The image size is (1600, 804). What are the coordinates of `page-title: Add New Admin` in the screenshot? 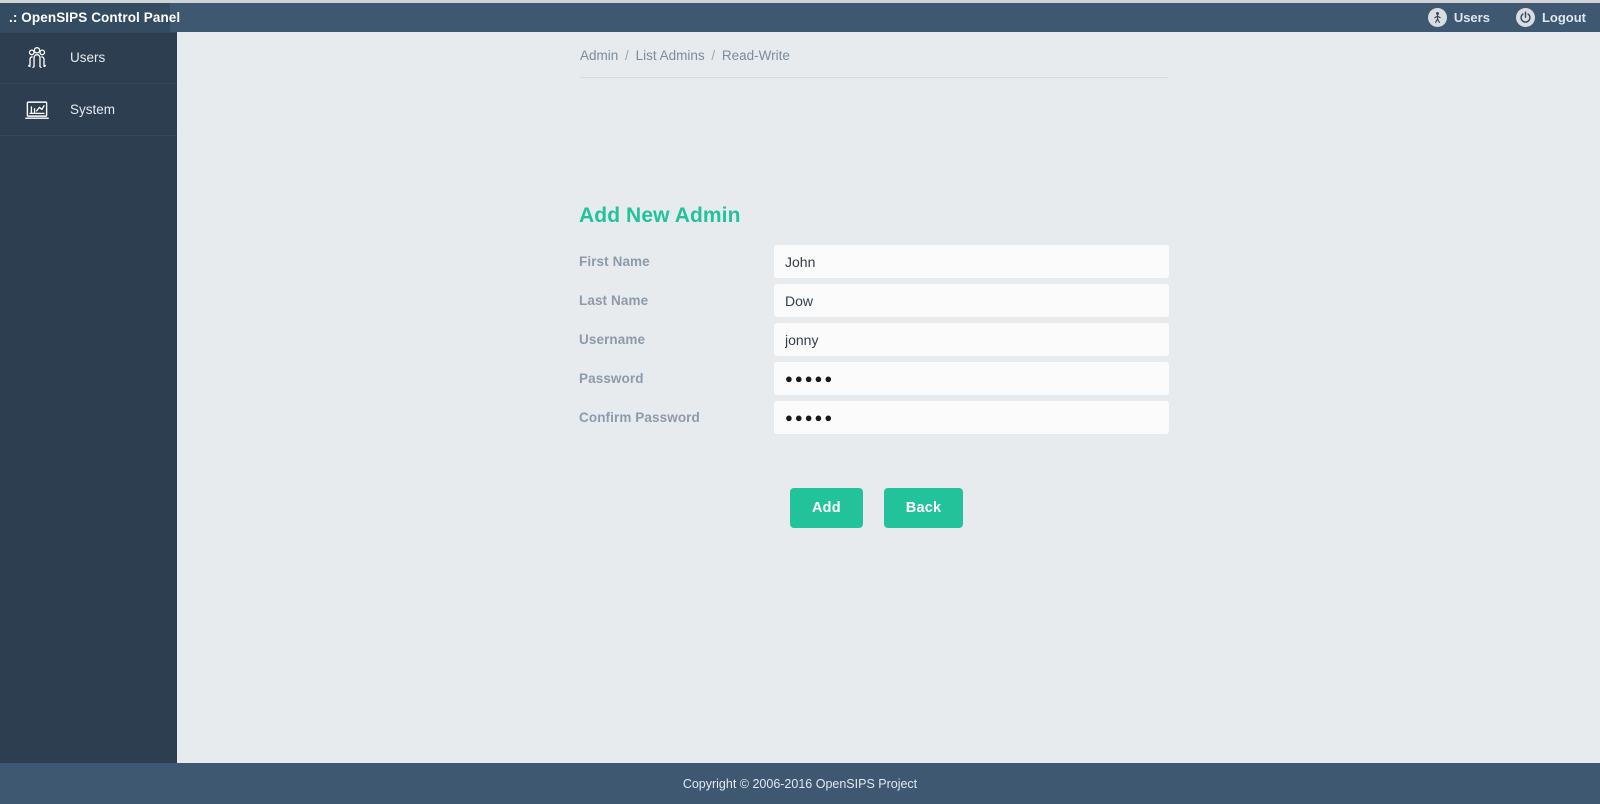 It's located at (660, 215).